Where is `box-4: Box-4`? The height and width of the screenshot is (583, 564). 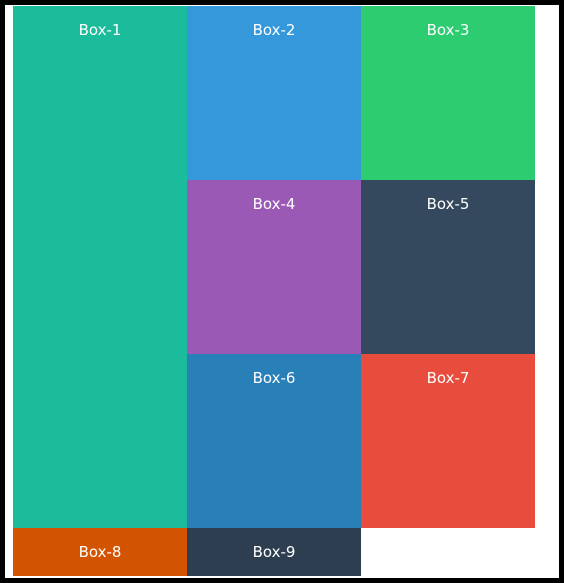
box-4: Box-4 is located at coordinates (274, 267).